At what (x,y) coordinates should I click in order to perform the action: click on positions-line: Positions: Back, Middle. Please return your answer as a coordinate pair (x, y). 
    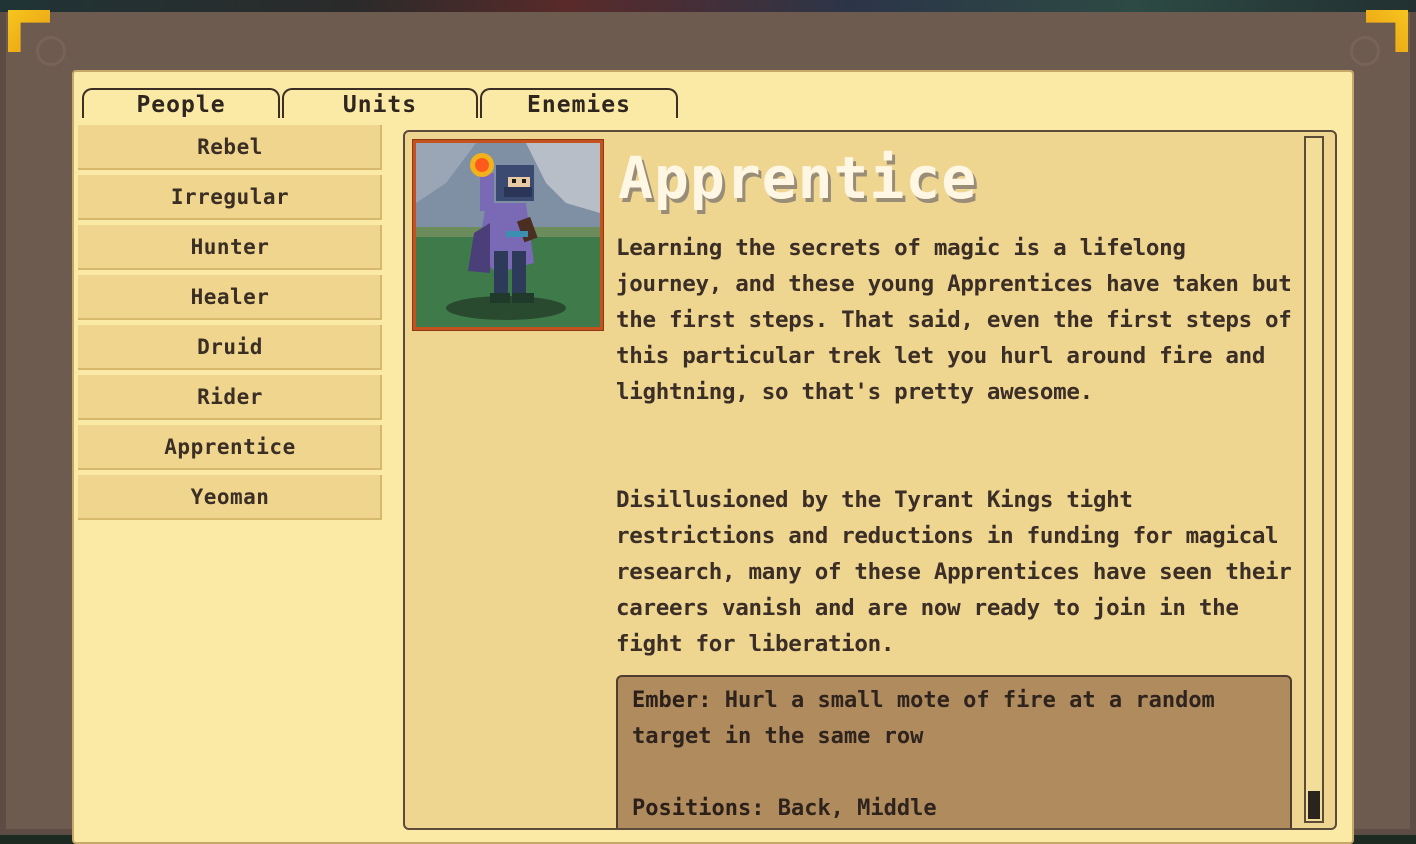
    Looking at the image, I should click on (954, 809).